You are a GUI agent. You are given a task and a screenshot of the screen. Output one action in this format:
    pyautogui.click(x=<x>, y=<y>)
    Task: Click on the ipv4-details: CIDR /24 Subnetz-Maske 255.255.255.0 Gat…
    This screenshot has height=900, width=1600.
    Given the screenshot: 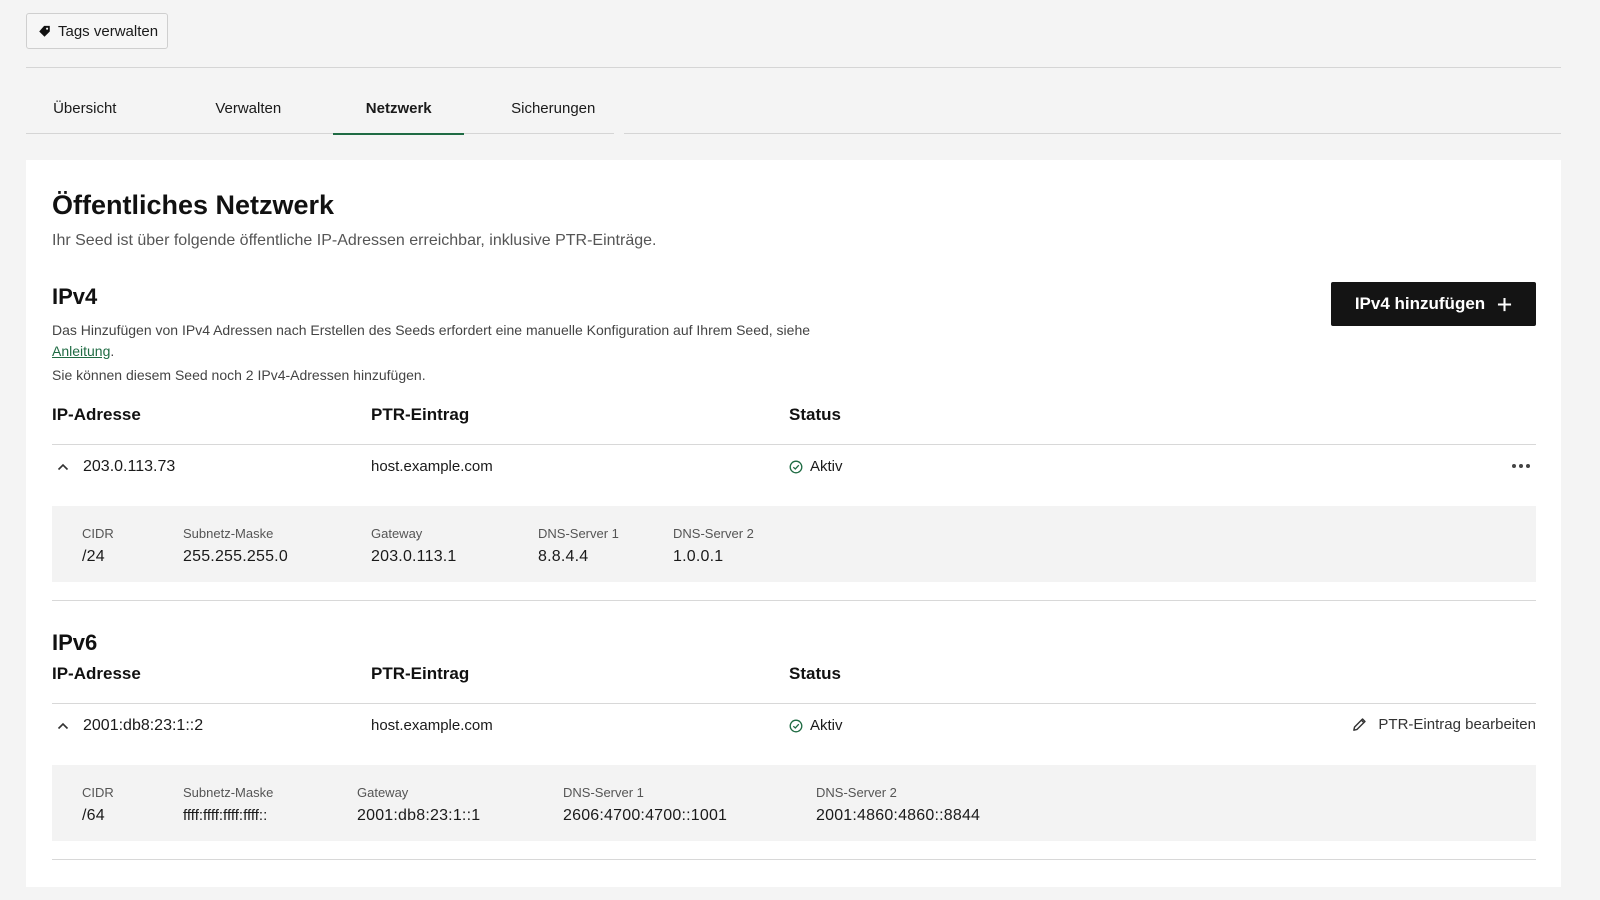 What is the action you would take?
    pyautogui.click(x=794, y=544)
    